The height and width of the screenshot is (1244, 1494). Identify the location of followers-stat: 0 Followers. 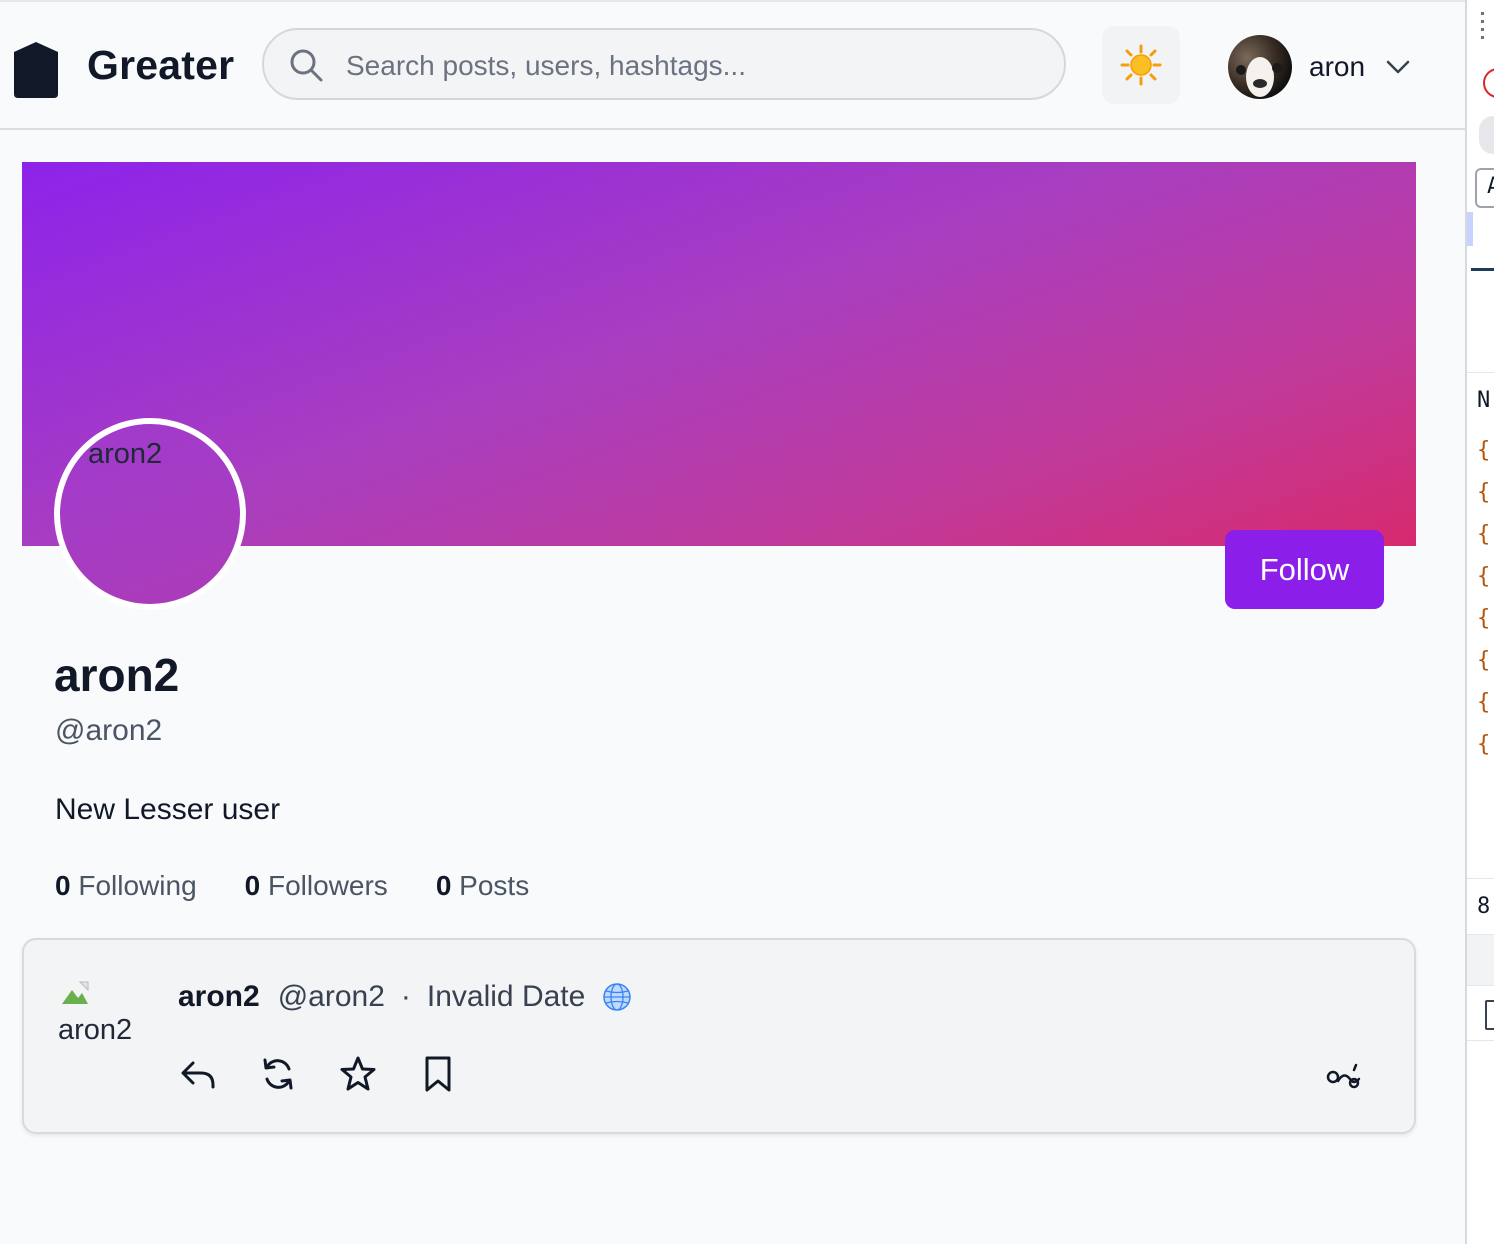
(316, 886).